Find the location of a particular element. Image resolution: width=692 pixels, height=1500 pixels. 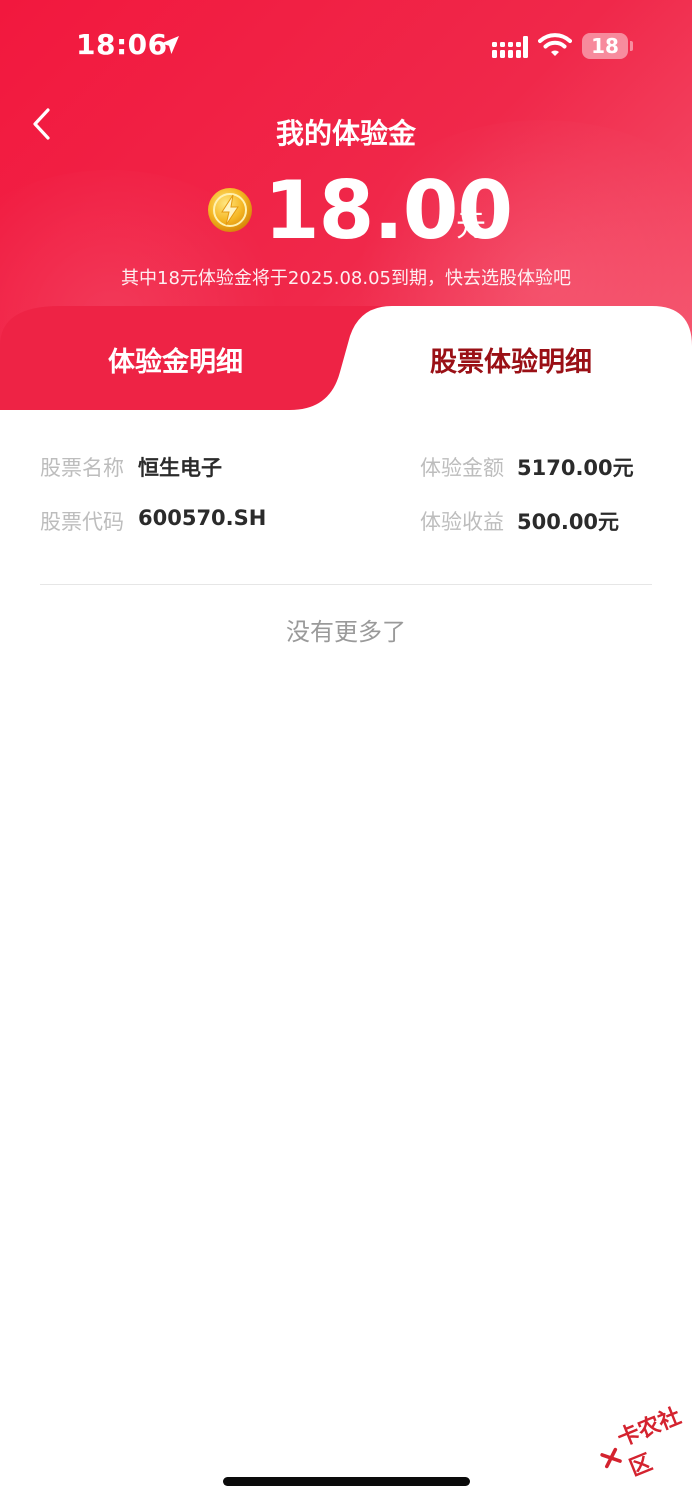

stock-name-value: 恒生电子 is located at coordinates (180, 468).